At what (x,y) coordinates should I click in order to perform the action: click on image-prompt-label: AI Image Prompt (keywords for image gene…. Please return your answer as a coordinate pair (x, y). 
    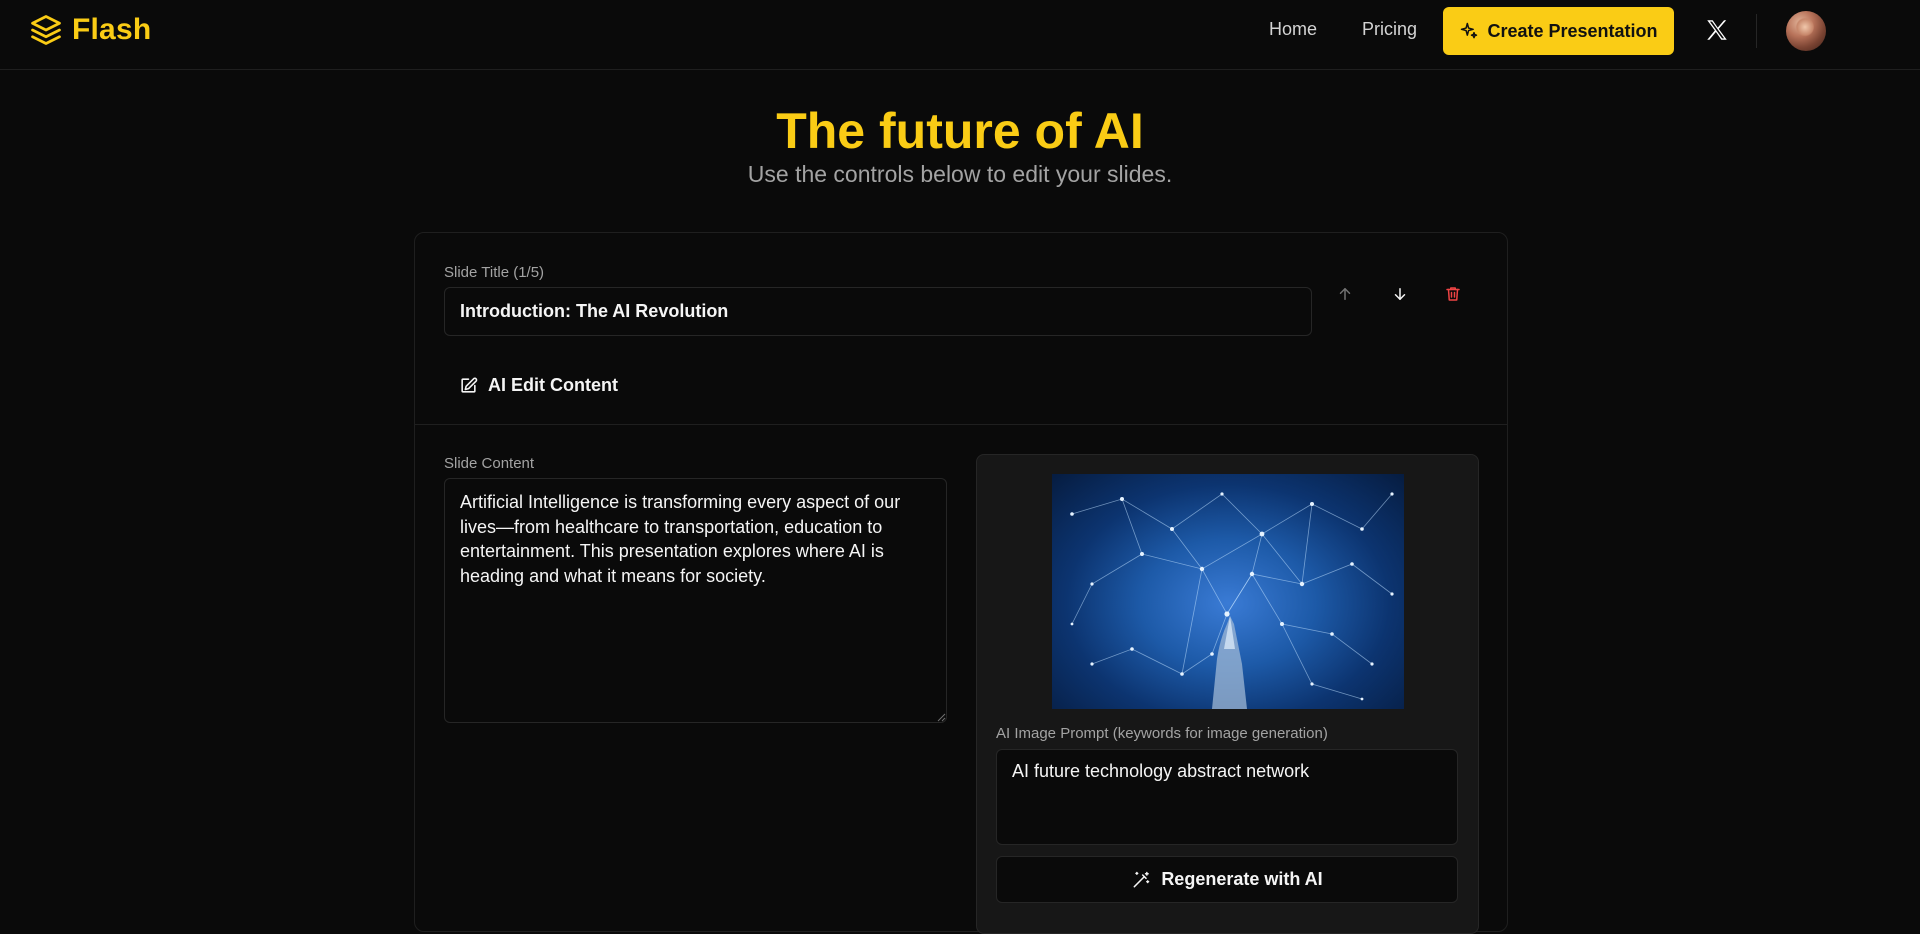
    Looking at the image, I should click on (1162, 733).